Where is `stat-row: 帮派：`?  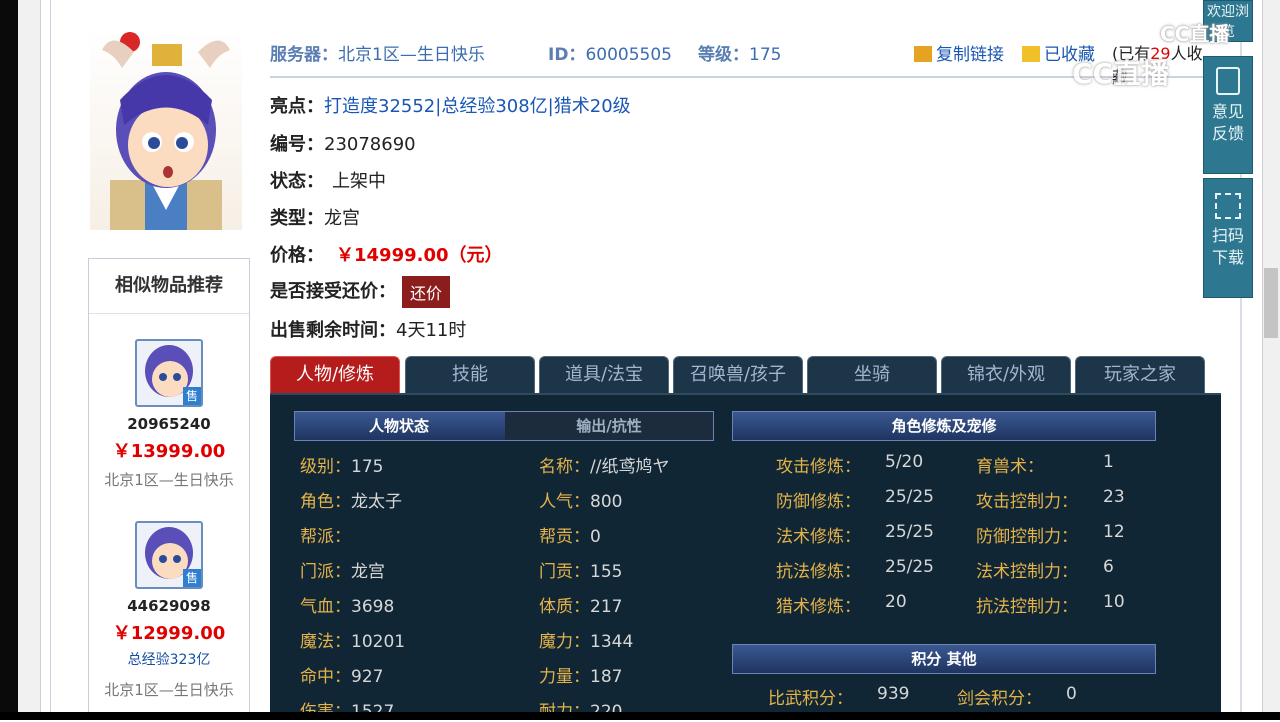
stat-row: 帮派： is located at coordinates (325, 534).